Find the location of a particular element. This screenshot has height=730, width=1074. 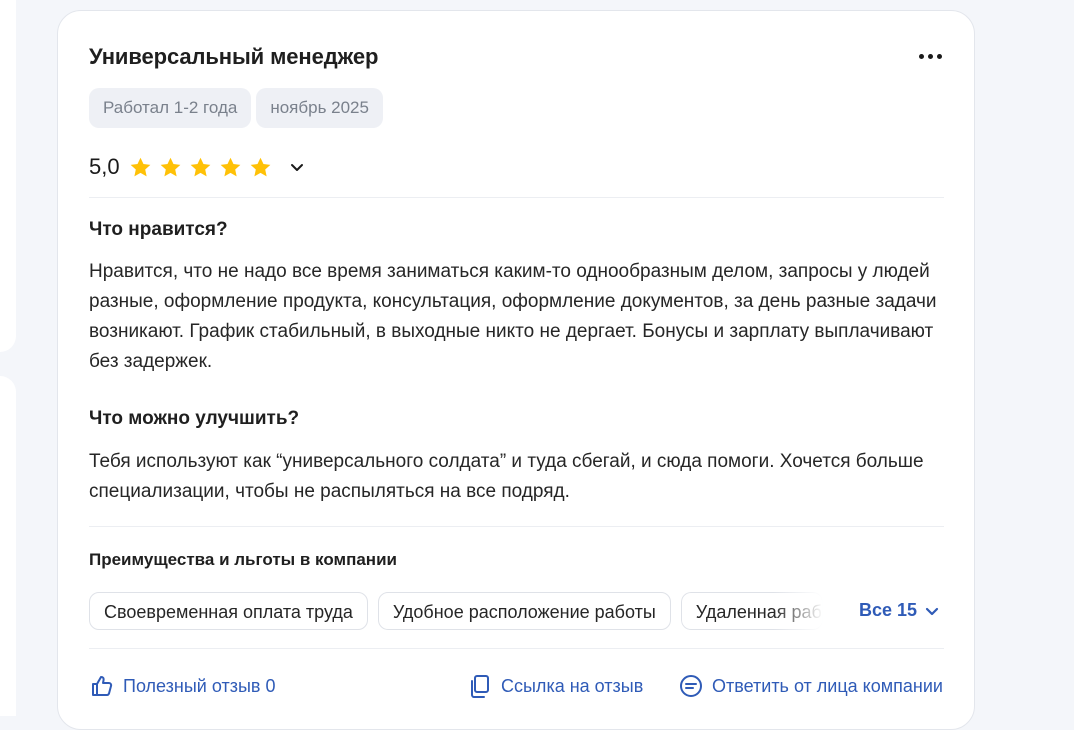

benefit-chip: Удаленная работа is located at coordinates (751, 611).